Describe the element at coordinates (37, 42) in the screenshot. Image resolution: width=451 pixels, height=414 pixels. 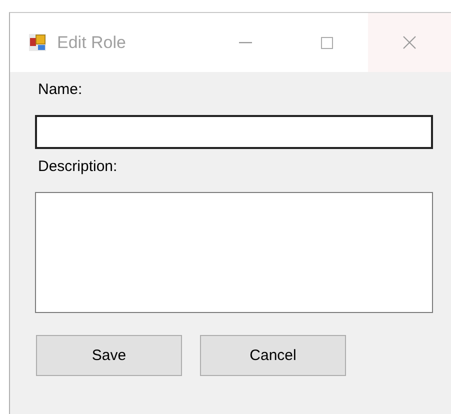
I see `form-icon` at that location.